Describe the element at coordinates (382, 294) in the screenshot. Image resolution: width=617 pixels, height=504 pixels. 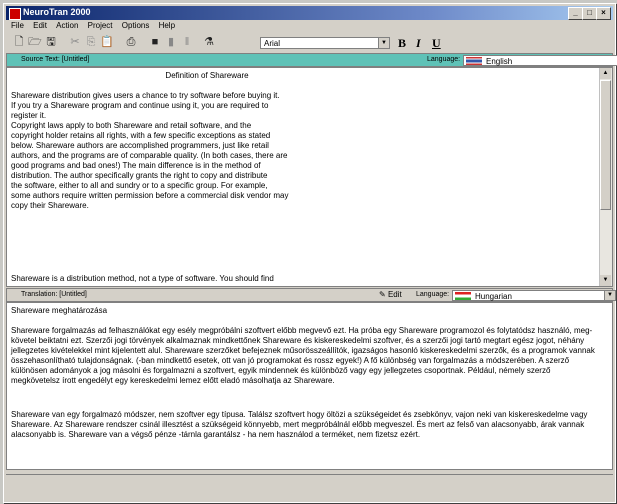
I see `edit-icon: ✎` at that location.